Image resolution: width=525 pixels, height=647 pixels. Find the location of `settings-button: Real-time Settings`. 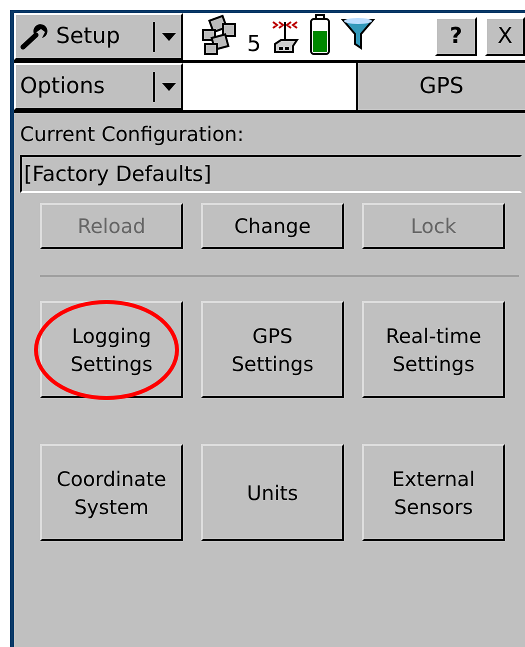

settings-button: Real-time Settings is located at coordinates (433, 349).